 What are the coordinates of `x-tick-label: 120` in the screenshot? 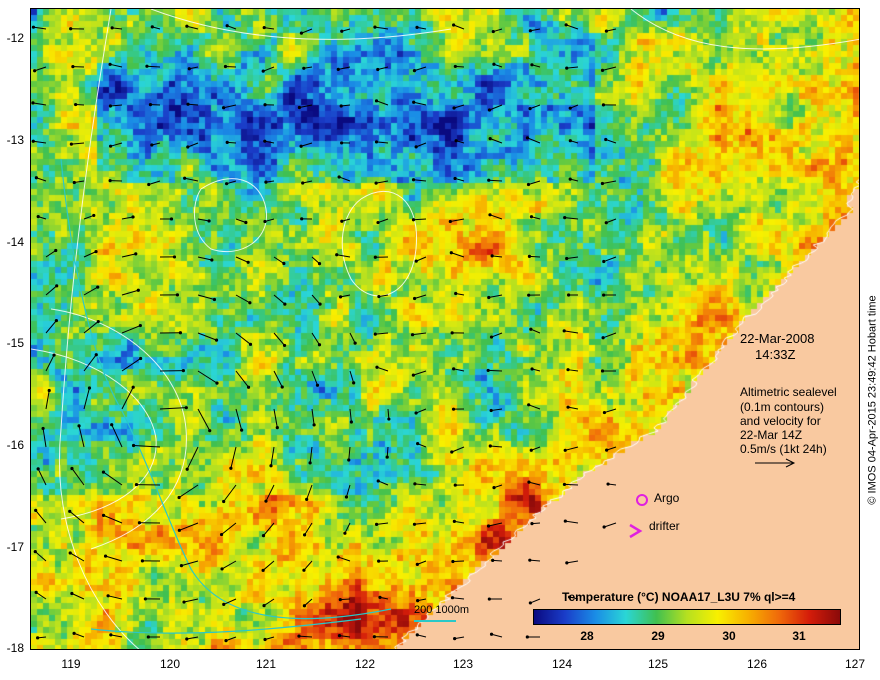 It's located at (170, 664).